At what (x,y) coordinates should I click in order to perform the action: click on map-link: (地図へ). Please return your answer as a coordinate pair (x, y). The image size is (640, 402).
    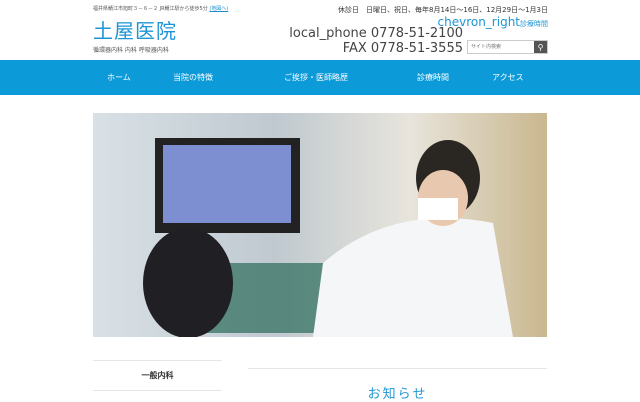
    Looking at the image, I should click on (218, 9).